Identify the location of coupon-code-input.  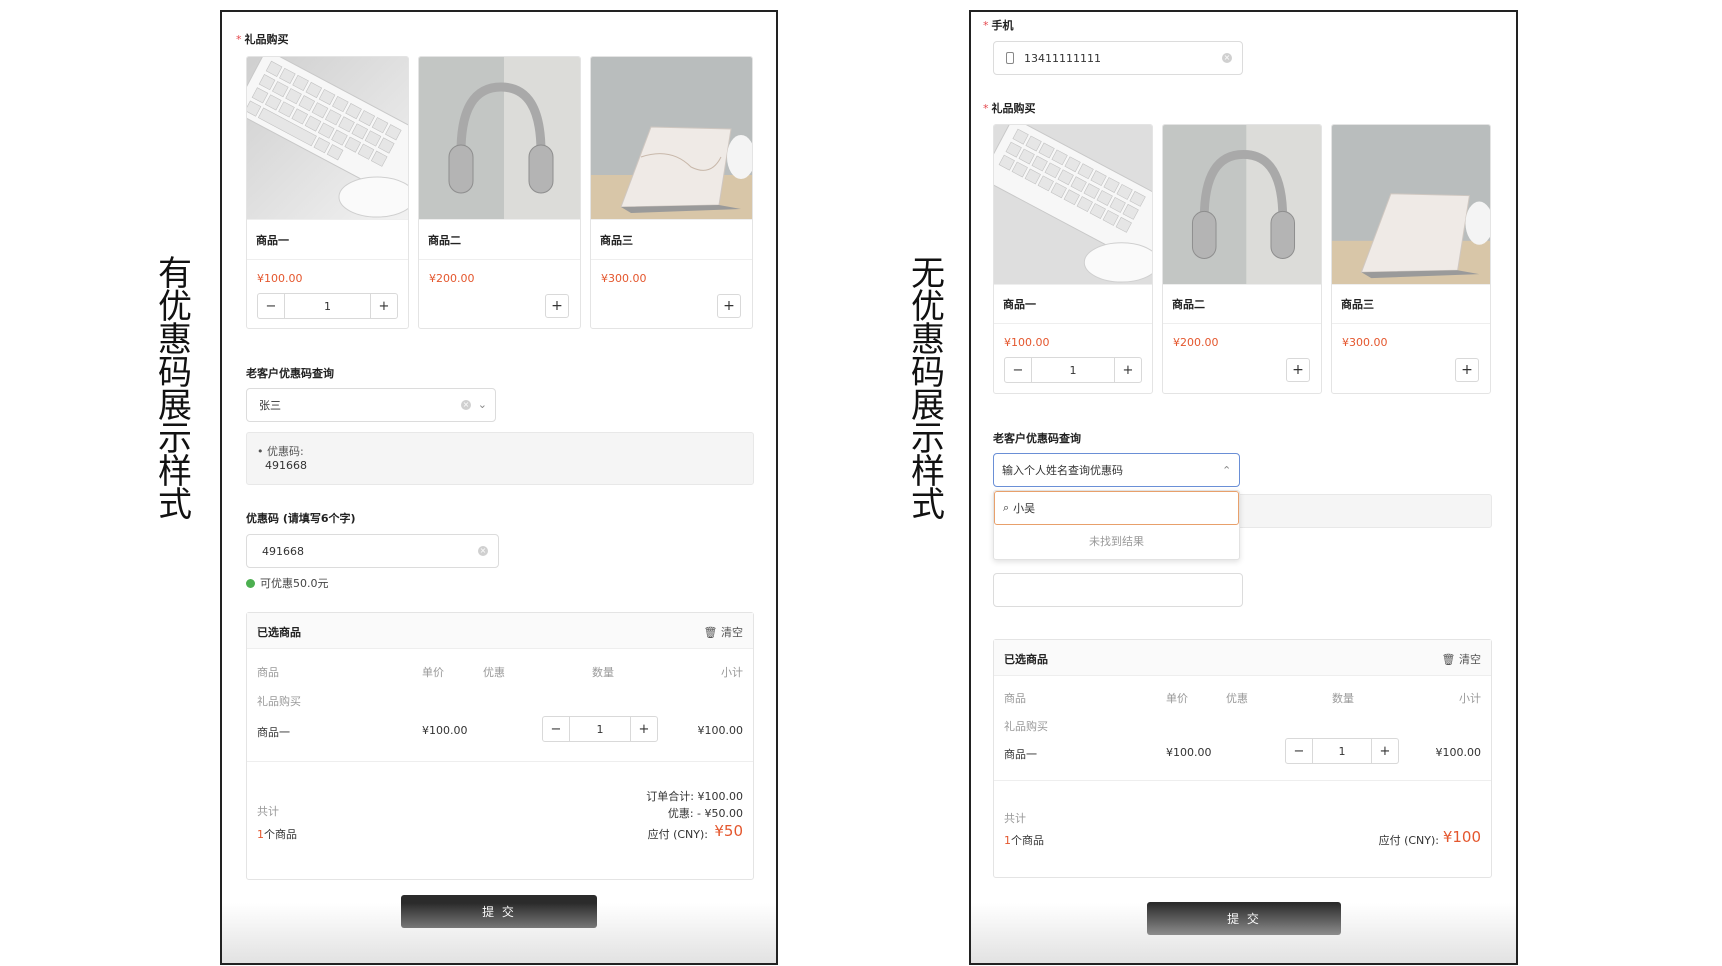
(1118, 590).